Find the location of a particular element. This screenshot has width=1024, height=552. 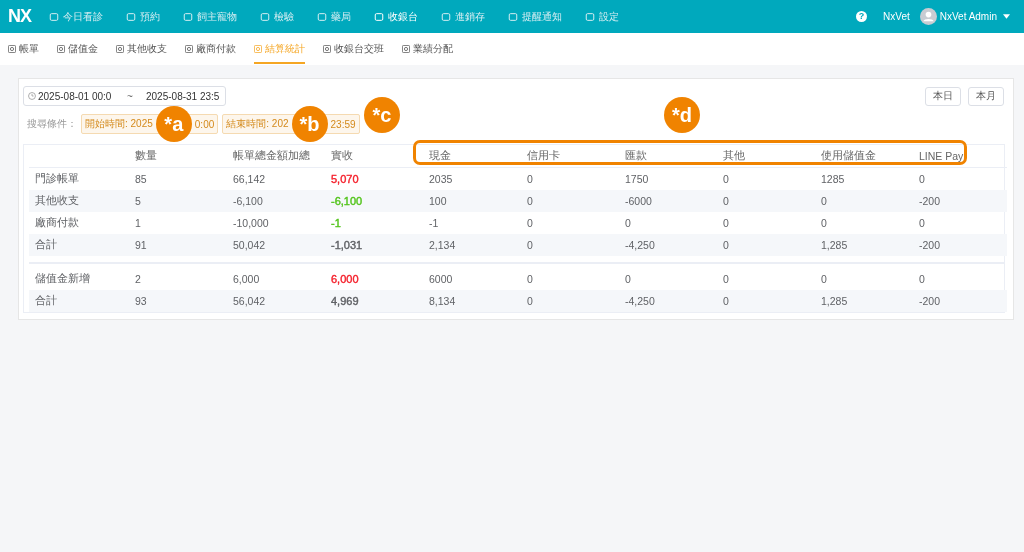

nav-menu-item: 藥局 is located at coordinates (334, 16).